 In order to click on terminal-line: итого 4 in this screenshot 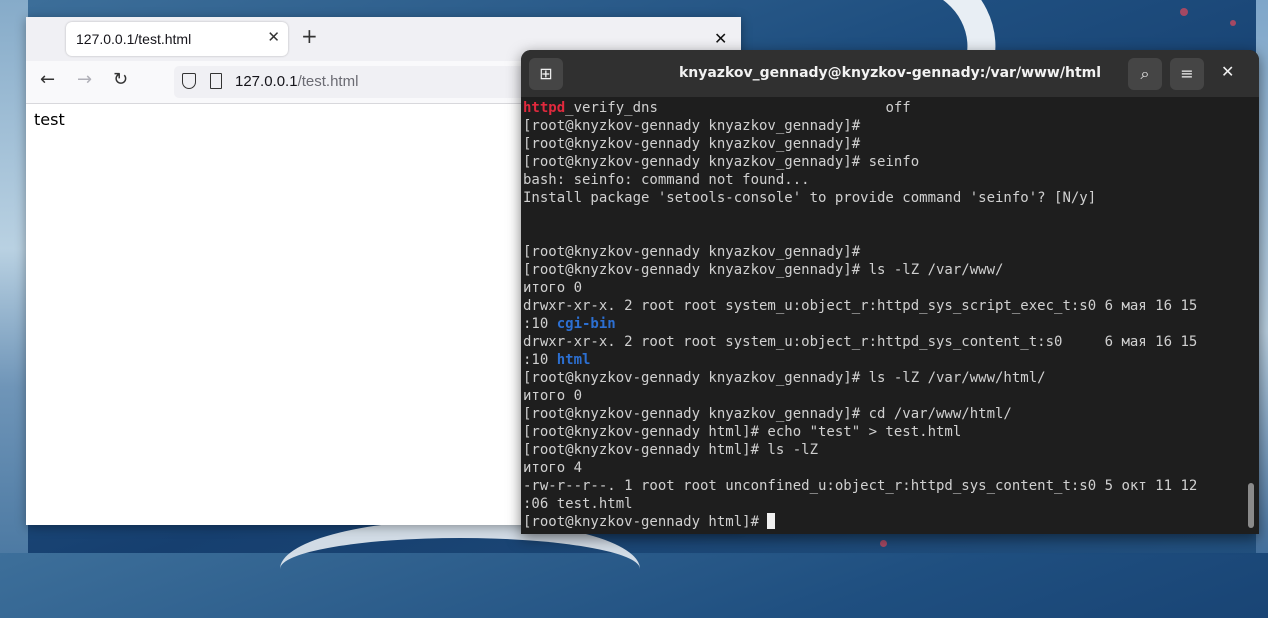, I will do `click(884, 468)`.